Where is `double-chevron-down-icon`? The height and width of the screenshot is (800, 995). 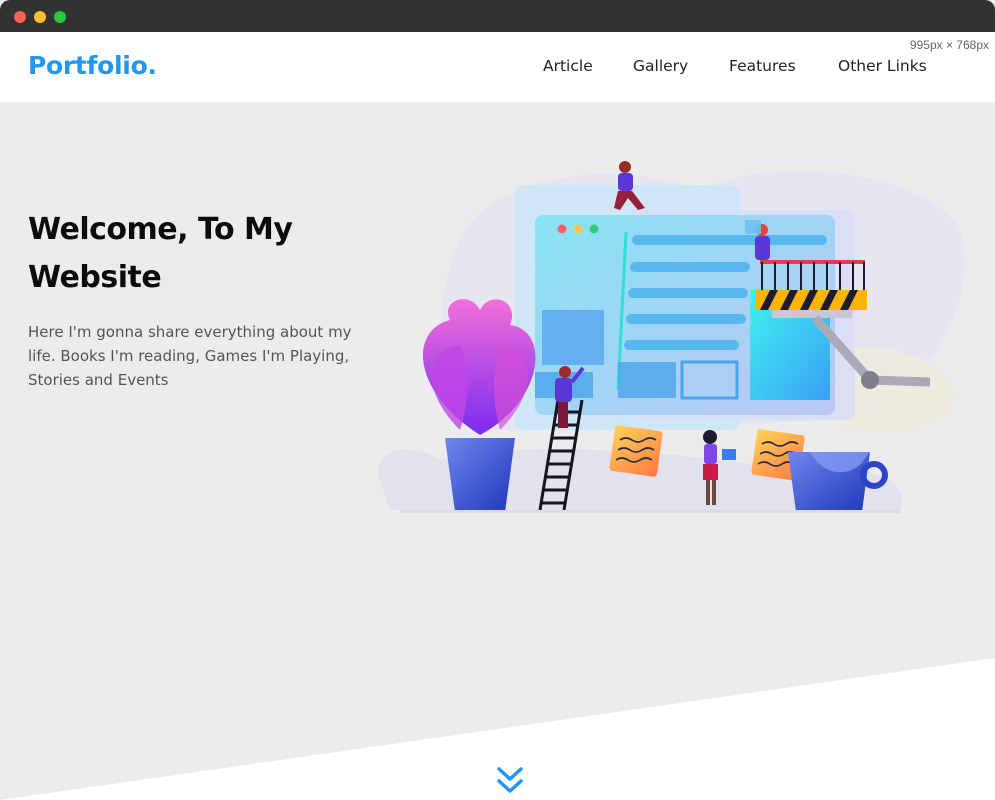
double-chevron-down-icon is located at coordinates (510, 781).